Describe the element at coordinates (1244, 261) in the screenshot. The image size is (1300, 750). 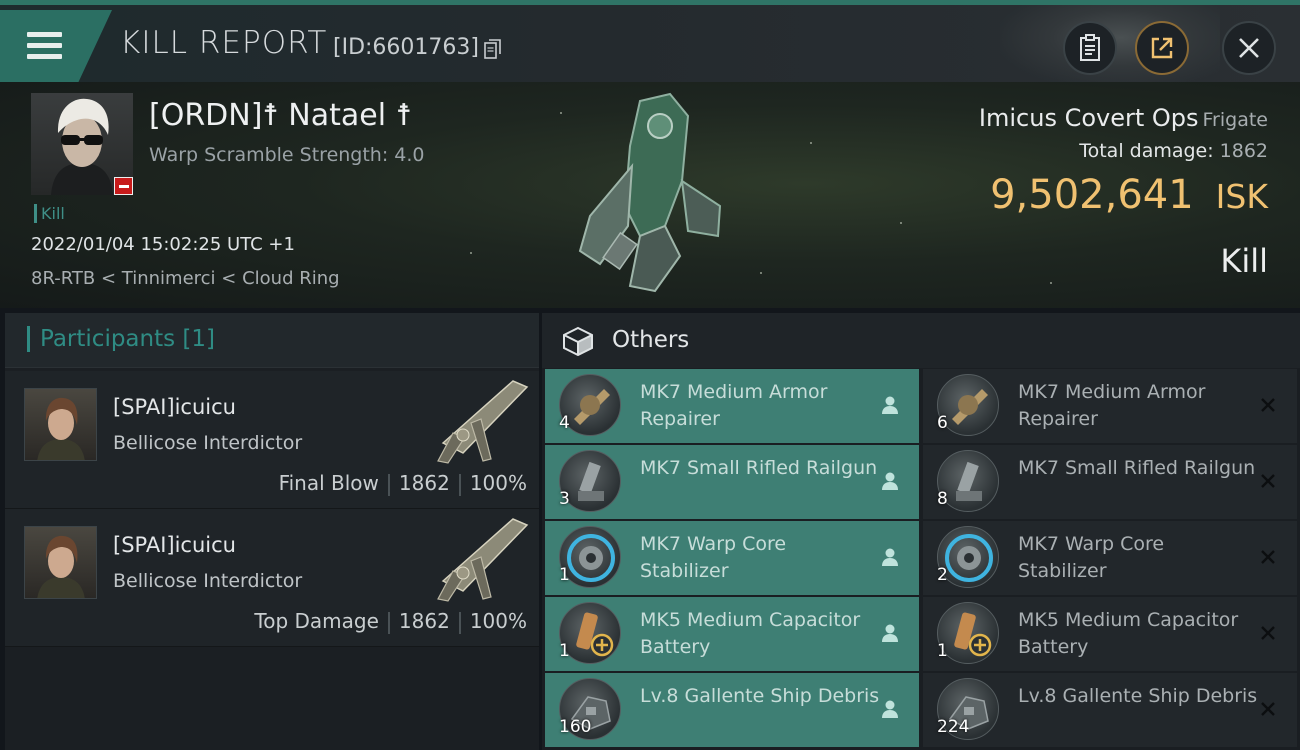
I see `kill-type: Kill` at that location.